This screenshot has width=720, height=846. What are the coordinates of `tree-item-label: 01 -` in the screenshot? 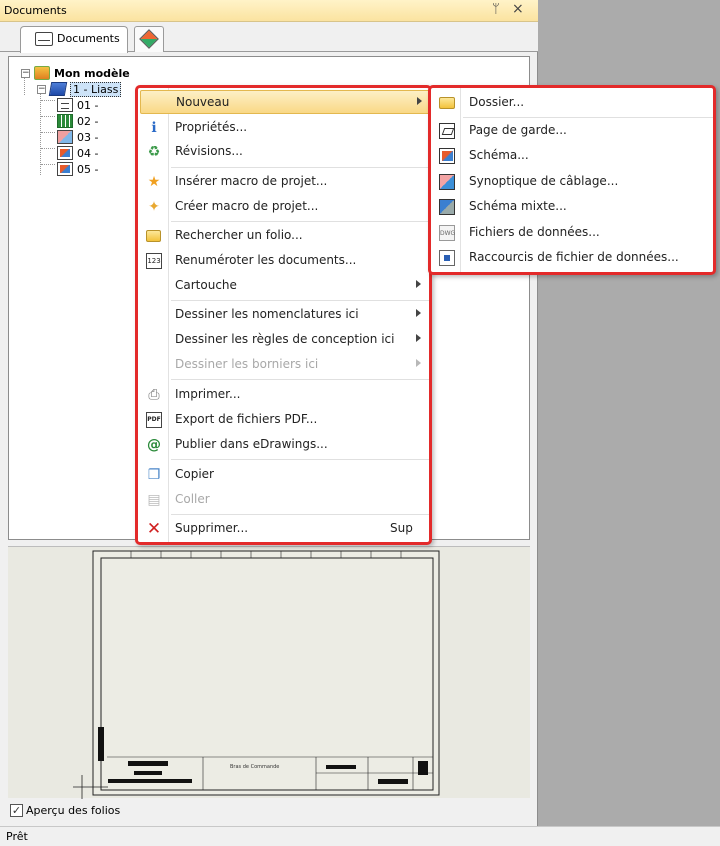 It's located at (88, 105).